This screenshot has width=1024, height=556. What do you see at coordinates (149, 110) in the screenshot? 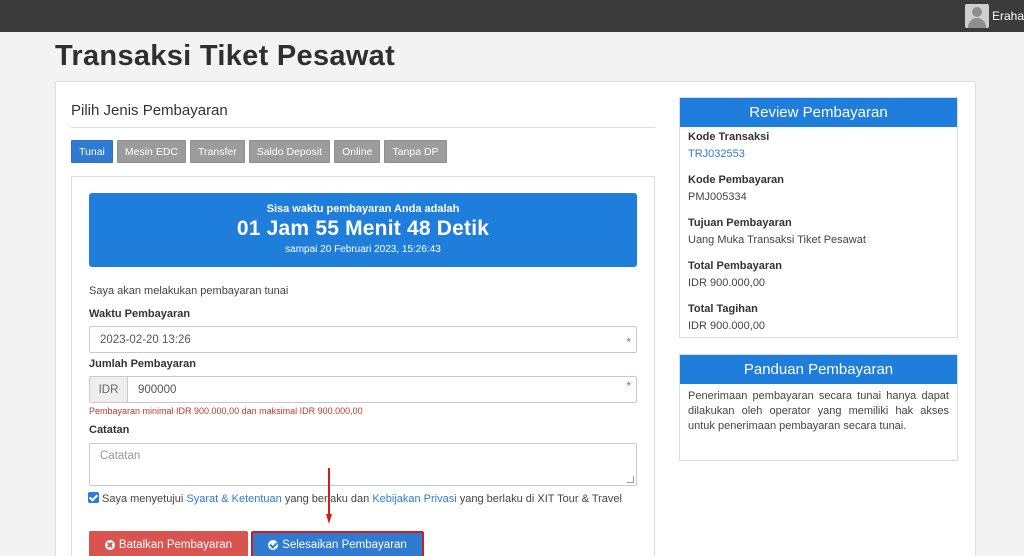
I see `payment-section-title: Pilih Jenis Pembayaran` at bounding box center [149, 110].